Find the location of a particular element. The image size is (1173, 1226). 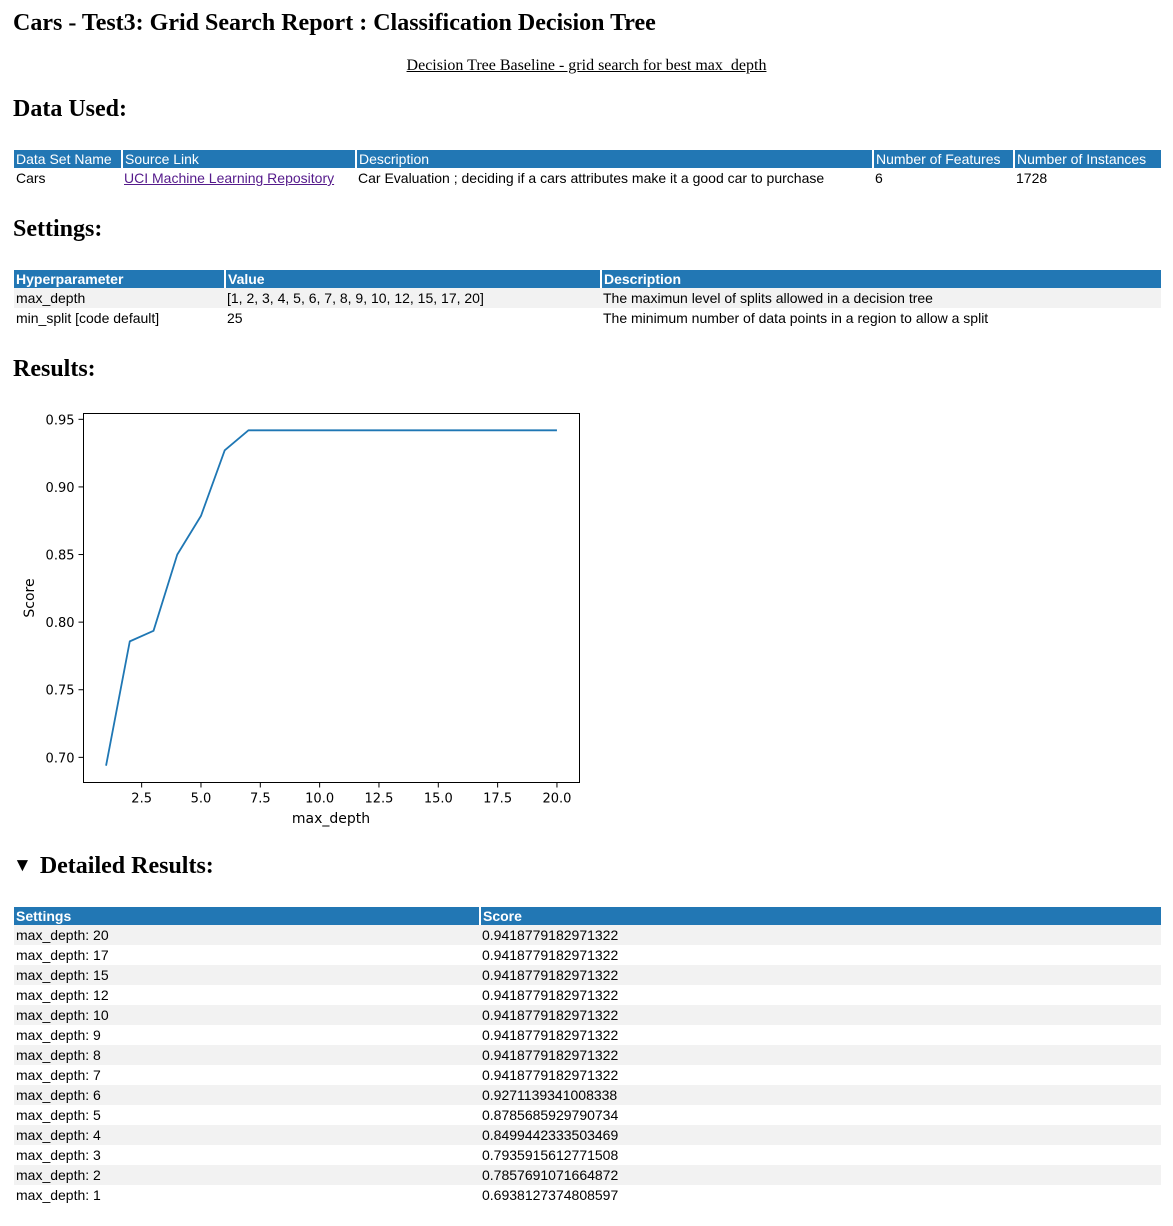

section-heading-results: Results: is located at coordinates (54, 369).